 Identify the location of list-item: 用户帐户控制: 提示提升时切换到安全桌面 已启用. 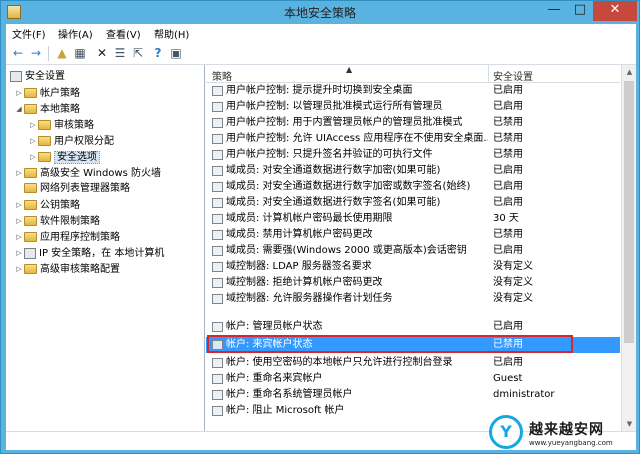
(413, 91).